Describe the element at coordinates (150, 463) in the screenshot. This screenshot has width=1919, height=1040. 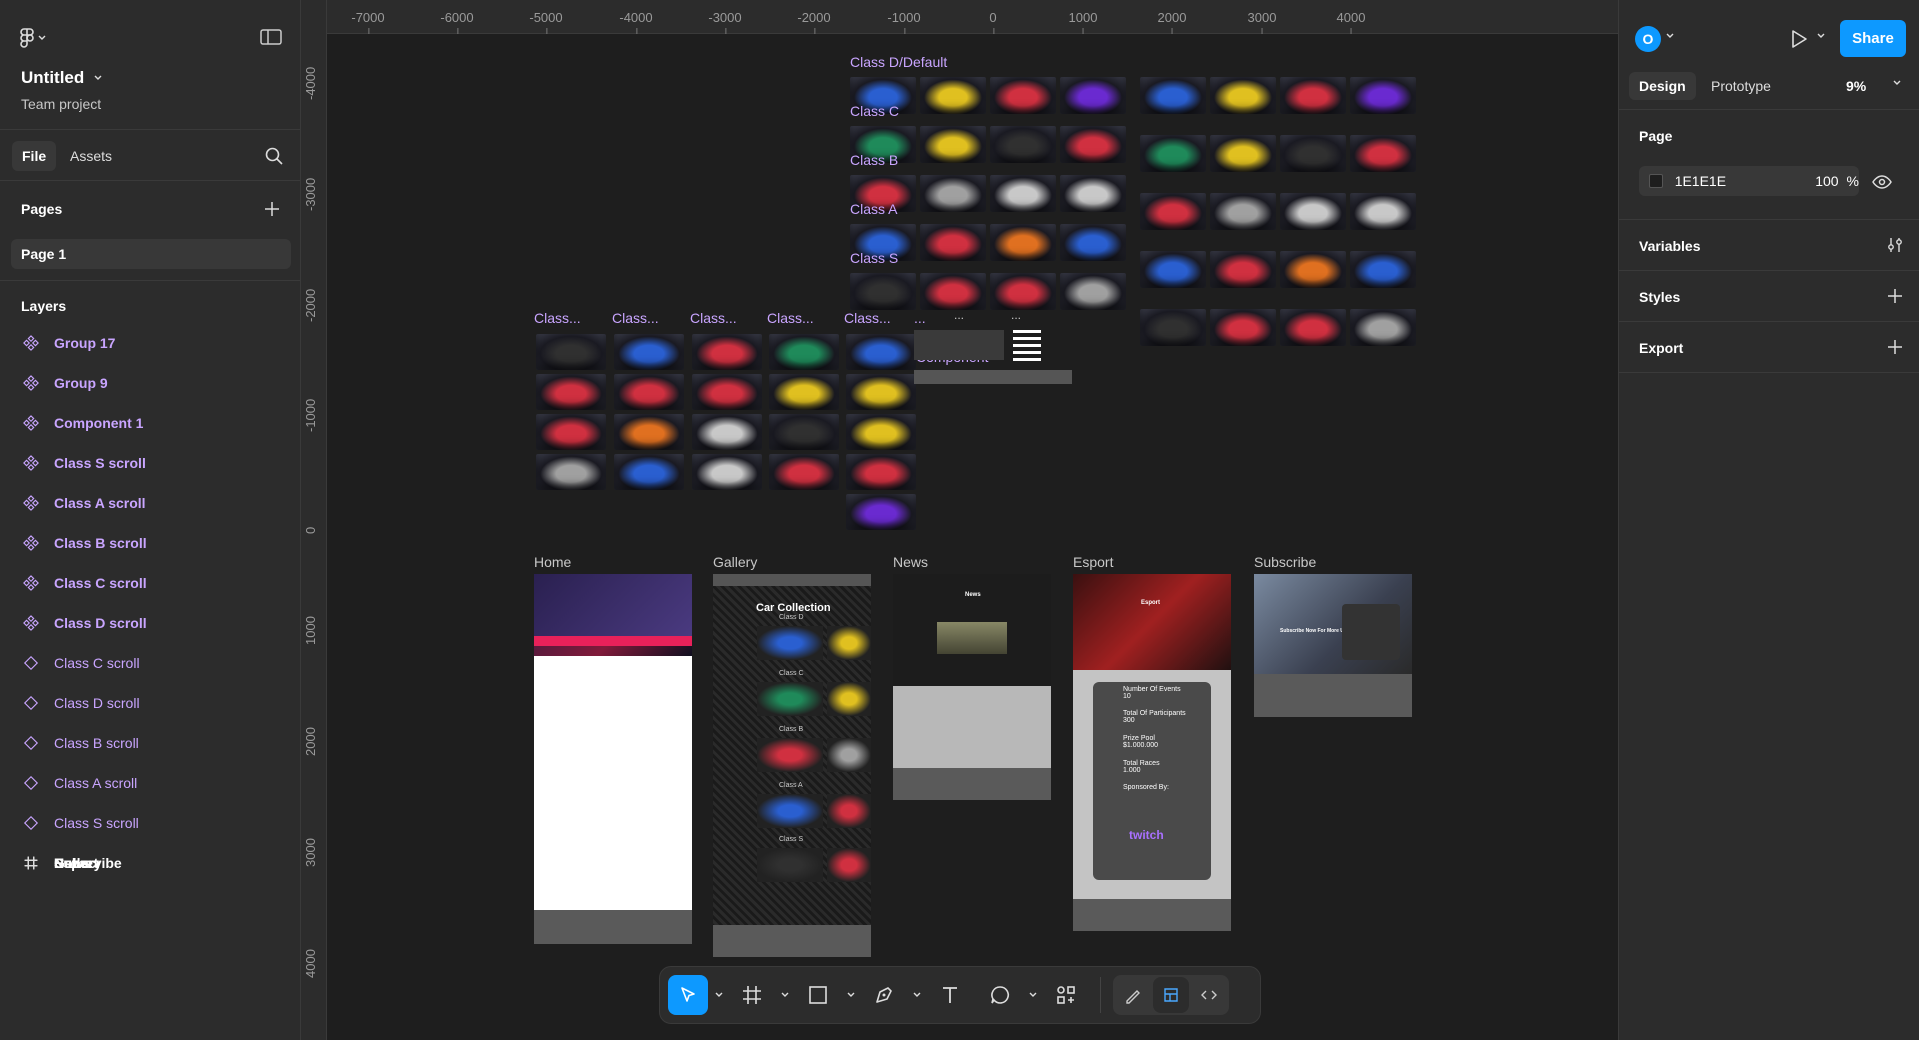
I see `layer-item: Class S scroll` at that location.